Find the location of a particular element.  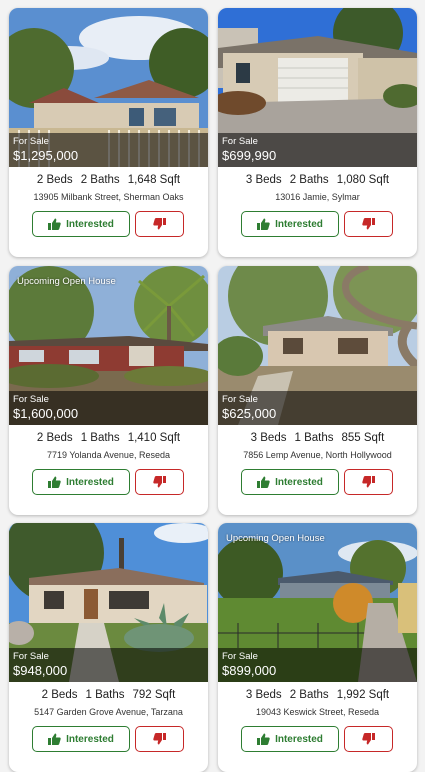

listing-address: 13905 Milbank Street, Sherman Oaks is located at coordinates (108, 197).